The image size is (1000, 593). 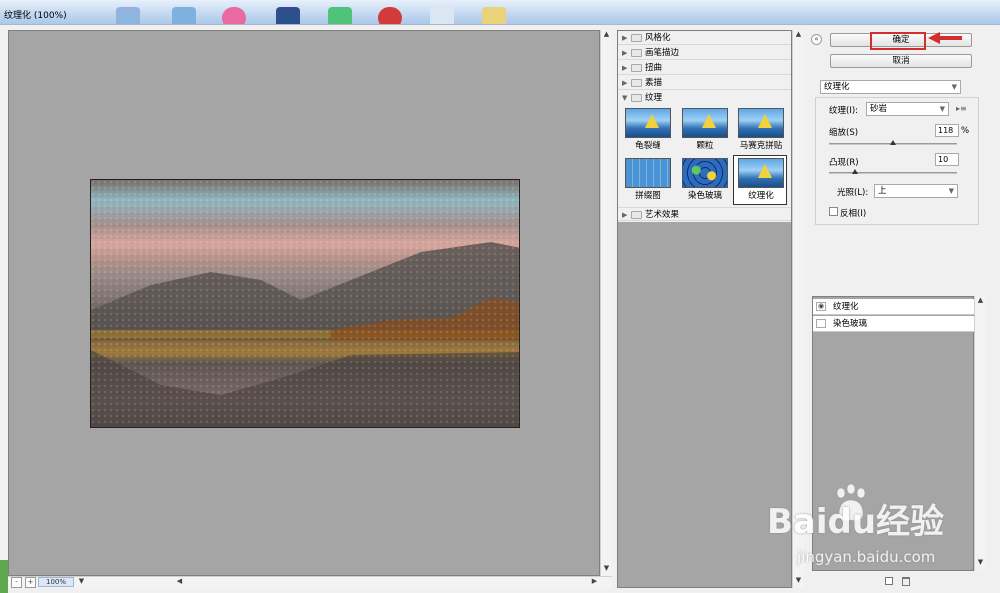 I want to click on zoom-menu-arrow-icon: ▼, so click(x=81, y=582).